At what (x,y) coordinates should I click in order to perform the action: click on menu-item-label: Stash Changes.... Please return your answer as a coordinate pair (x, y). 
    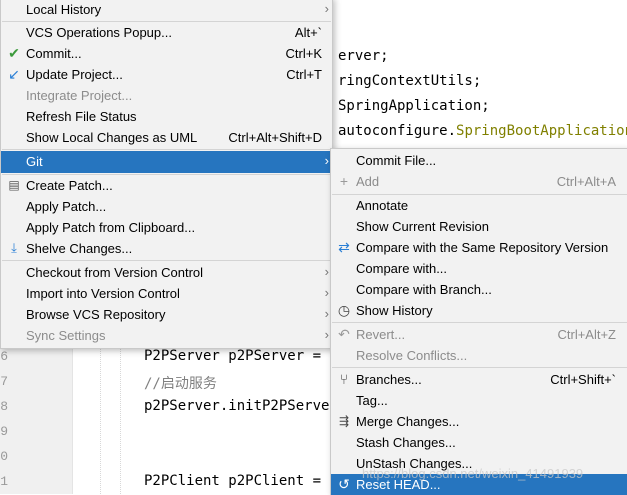
    Looking at the image, I should click on (406, 442).